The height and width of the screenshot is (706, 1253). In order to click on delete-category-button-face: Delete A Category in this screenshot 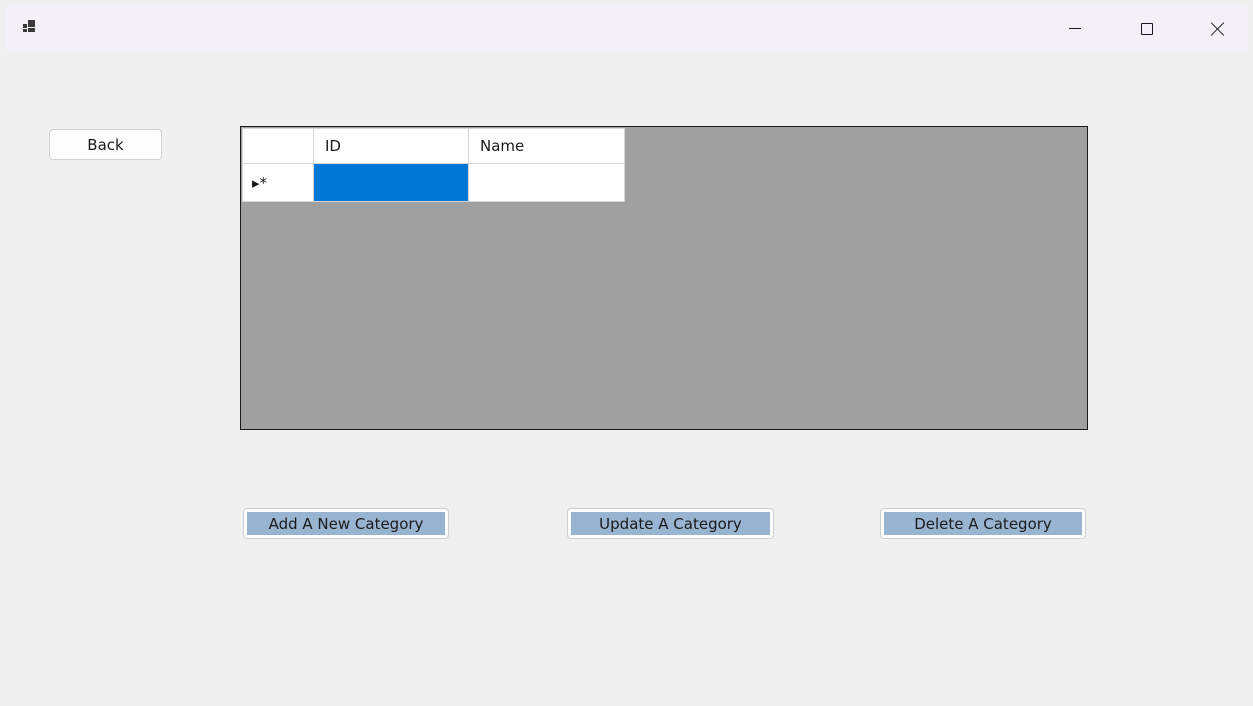, I will do `click(983, 523)`.